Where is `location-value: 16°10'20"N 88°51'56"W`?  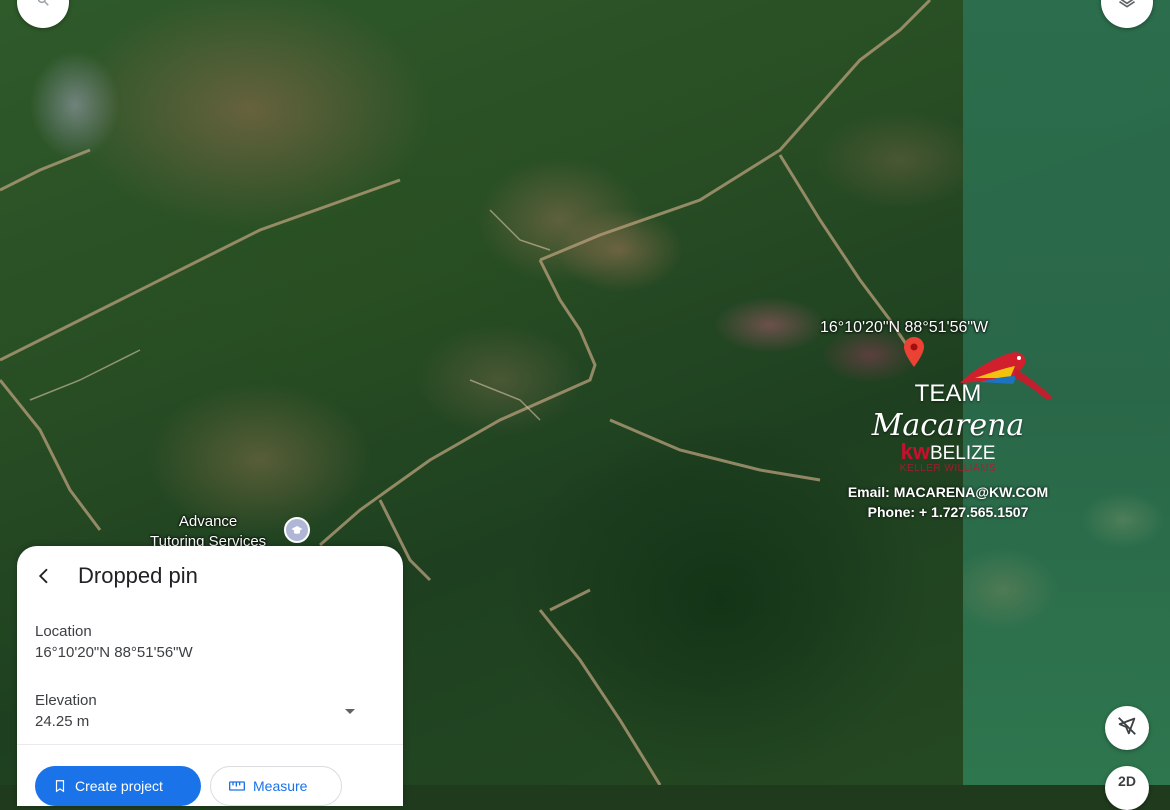 location-value: 16°10'20"N 88°51'56"W is located at coordinates (114, 652).